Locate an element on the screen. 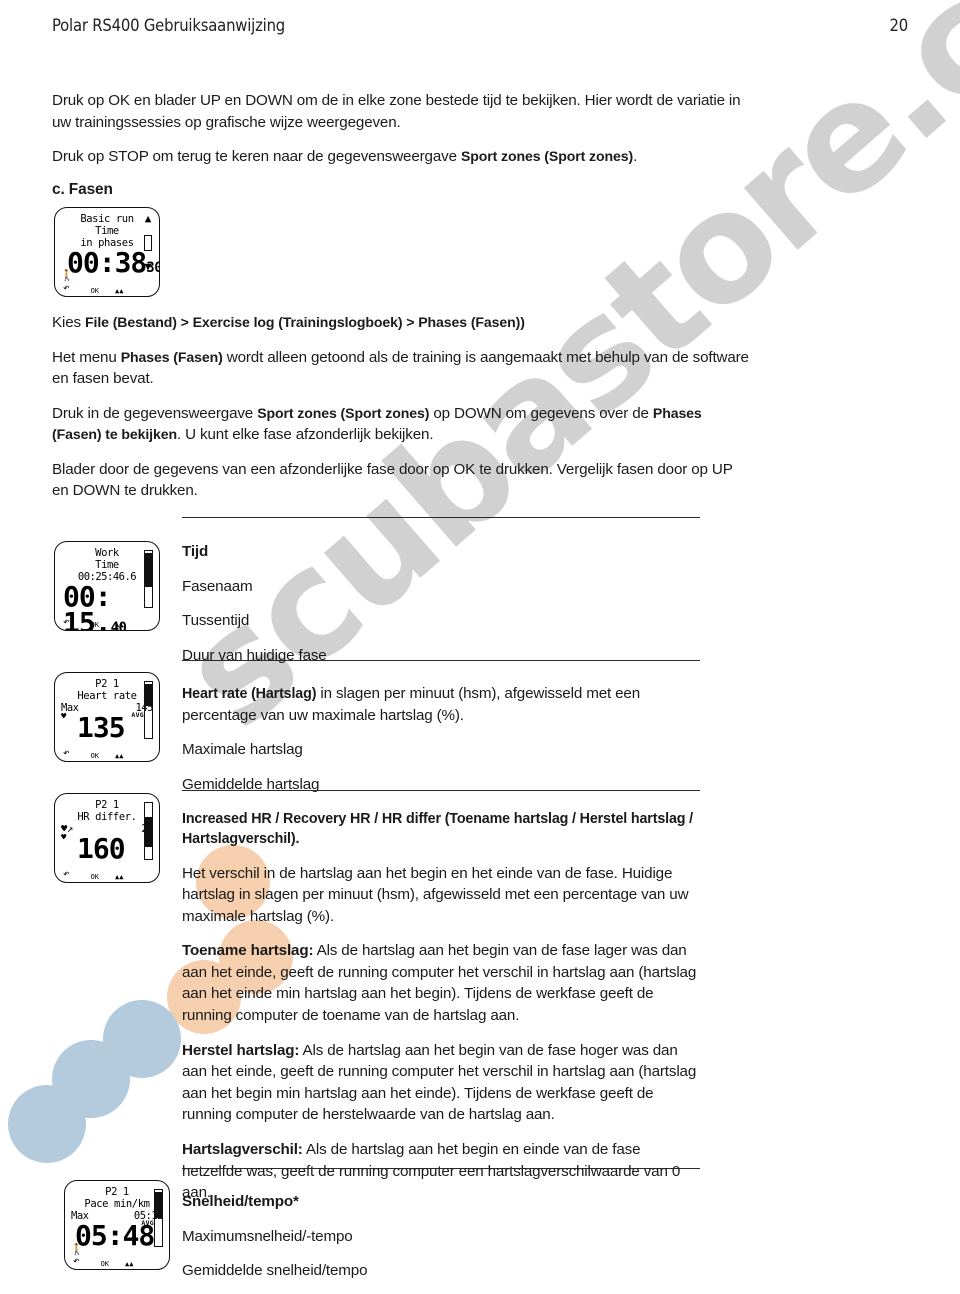 The width and height of the screenshot is (960, 1294). page-header: Polar RS400 Gebruiksaanwijzing 20 is located at coordinates (480, 25).